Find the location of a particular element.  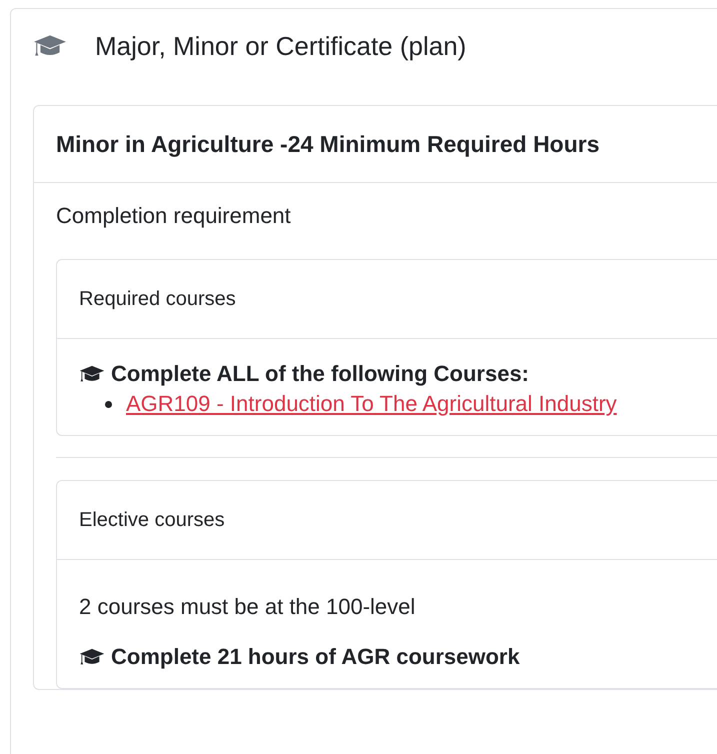

panel-title: Major, Minor or Certificate (plan) is located at coordinates (280, 46).